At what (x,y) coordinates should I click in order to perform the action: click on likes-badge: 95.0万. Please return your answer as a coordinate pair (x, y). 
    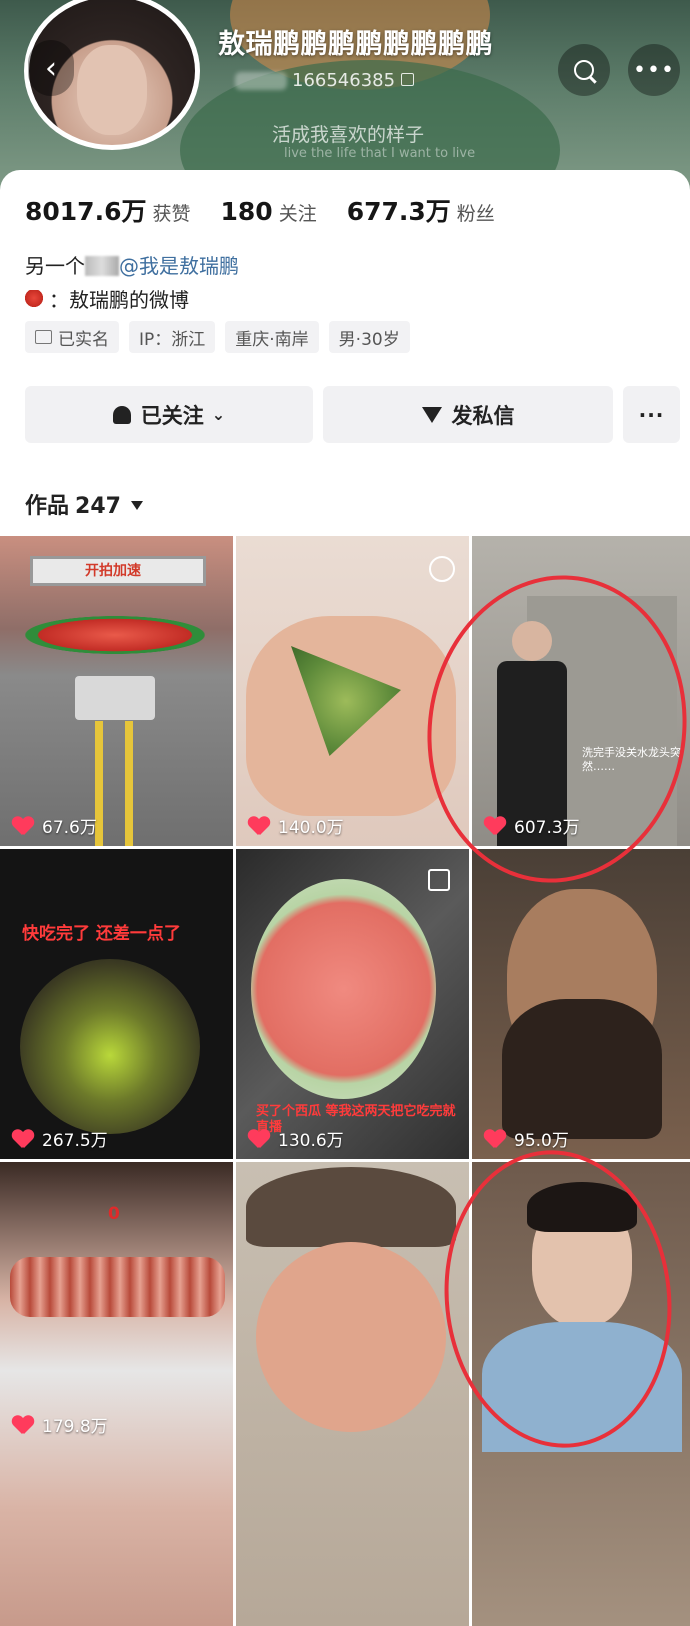
    Looking at the image, I should click on (526, 1138).